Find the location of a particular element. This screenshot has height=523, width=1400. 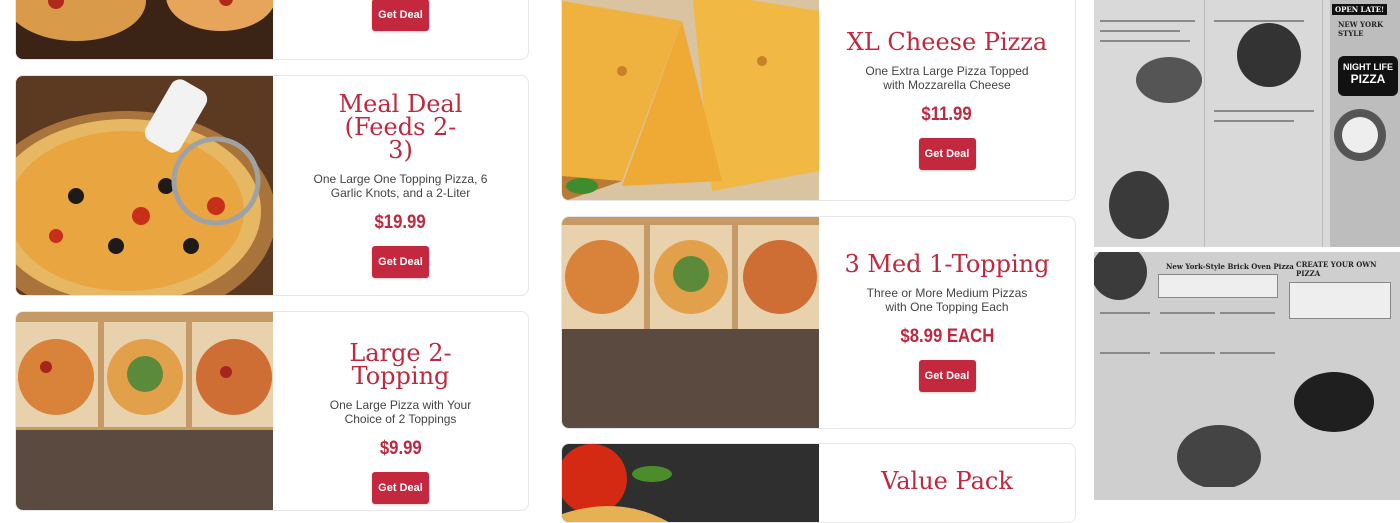

deal-card-top-left: Get Deal is located at coordinates (272, 30).